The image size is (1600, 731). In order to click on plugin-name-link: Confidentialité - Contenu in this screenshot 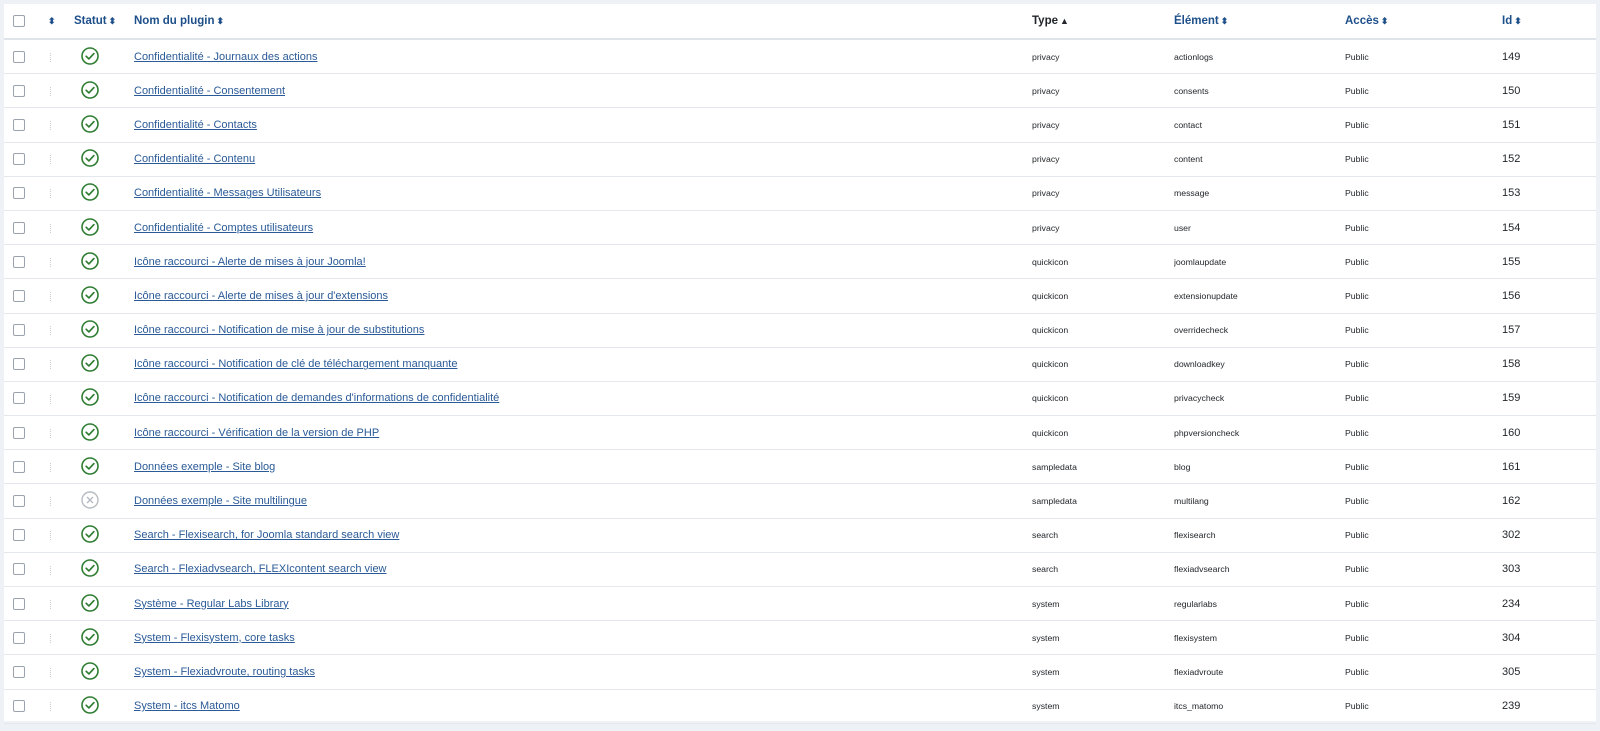, I will do `click(194, 159)`.